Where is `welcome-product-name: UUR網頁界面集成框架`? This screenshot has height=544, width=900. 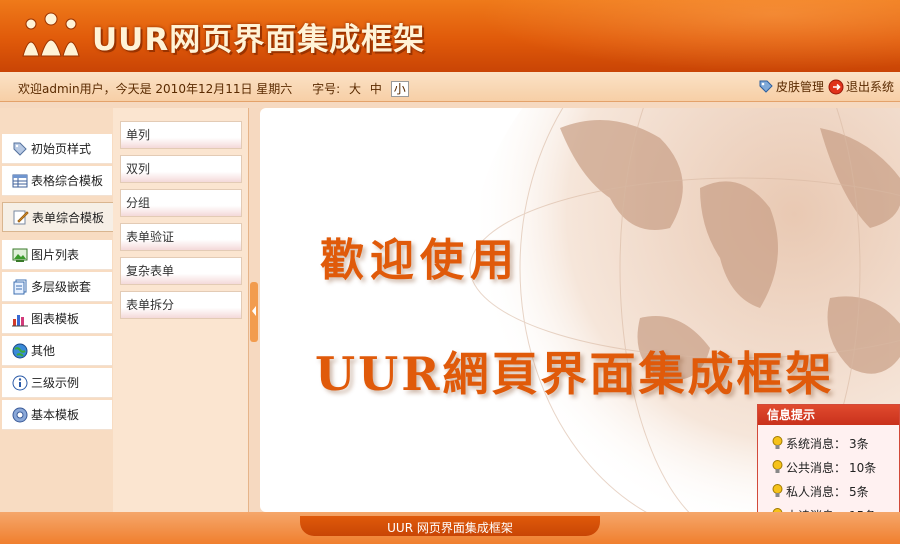
welcome-product-name: UUR網頁界面集成框架 is located at coordinates (575, 374).